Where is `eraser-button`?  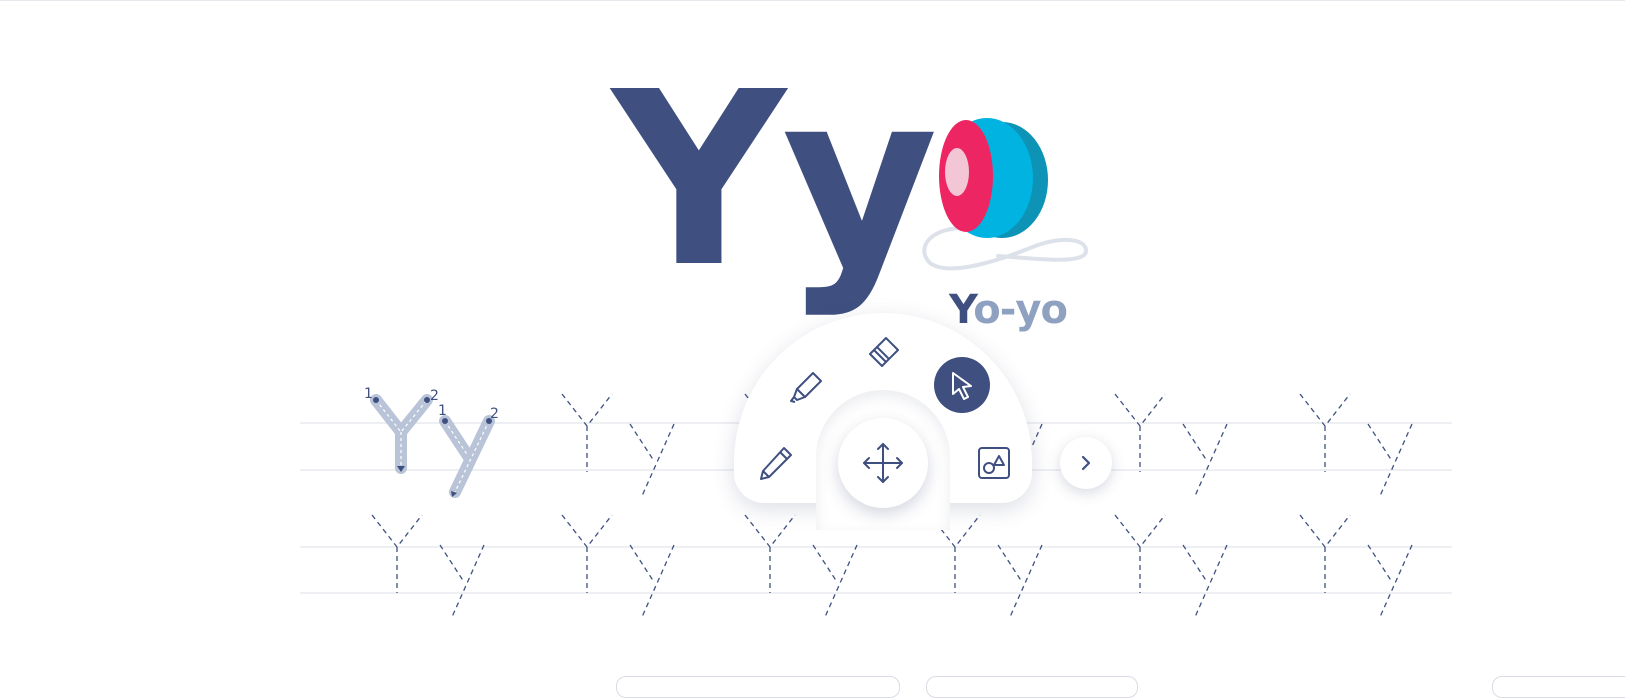 eraser-button is located at coordinates (884, 353).